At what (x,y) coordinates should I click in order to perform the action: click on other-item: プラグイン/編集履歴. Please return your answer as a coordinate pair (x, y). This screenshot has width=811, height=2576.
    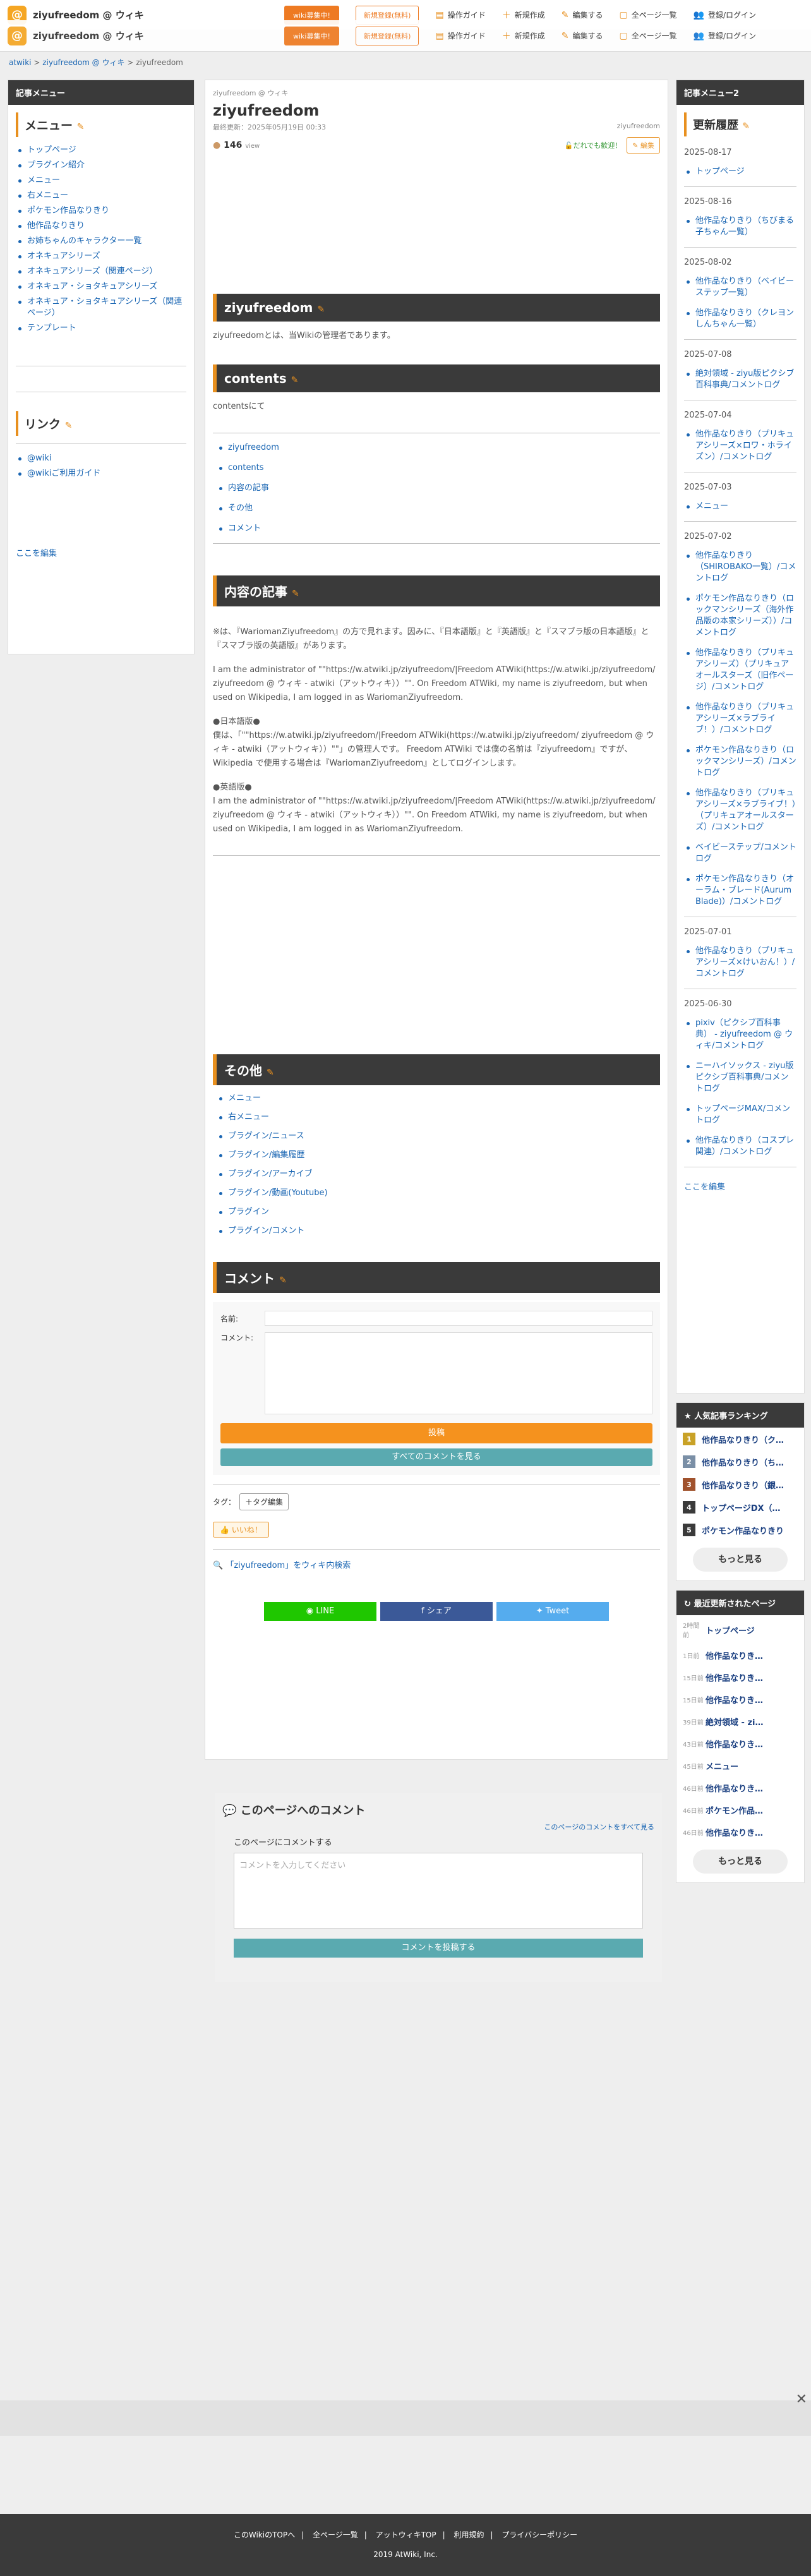
    Looking at the image, I should click on (439, 1155).